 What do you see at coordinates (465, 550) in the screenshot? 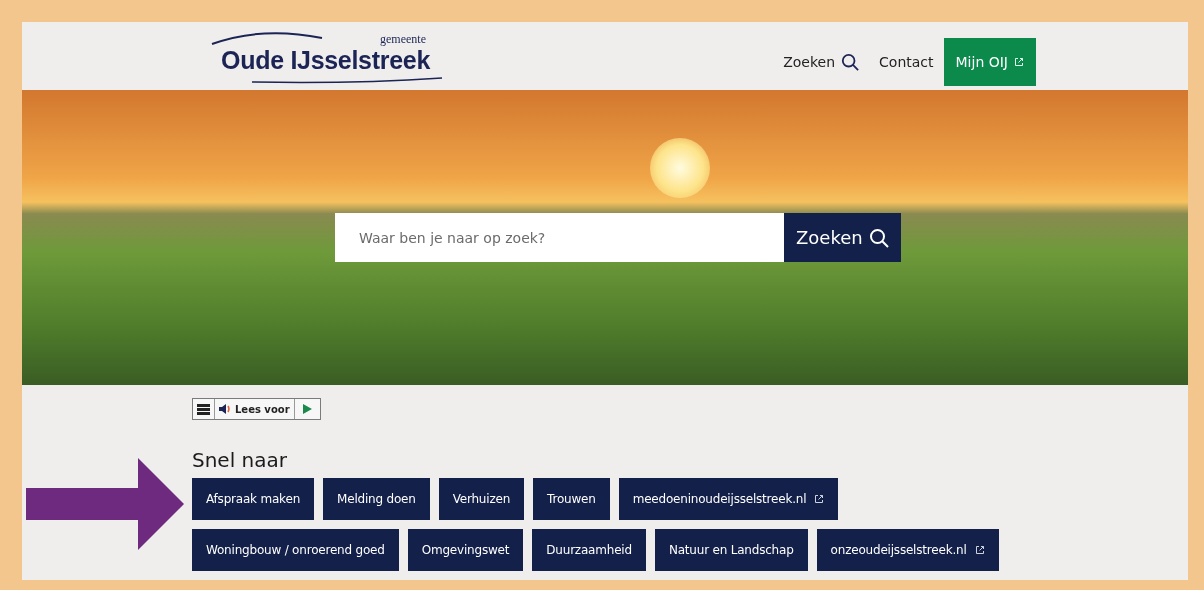
I see `quick-link-button: Omgevingswet` at bounding box center [465, 550].